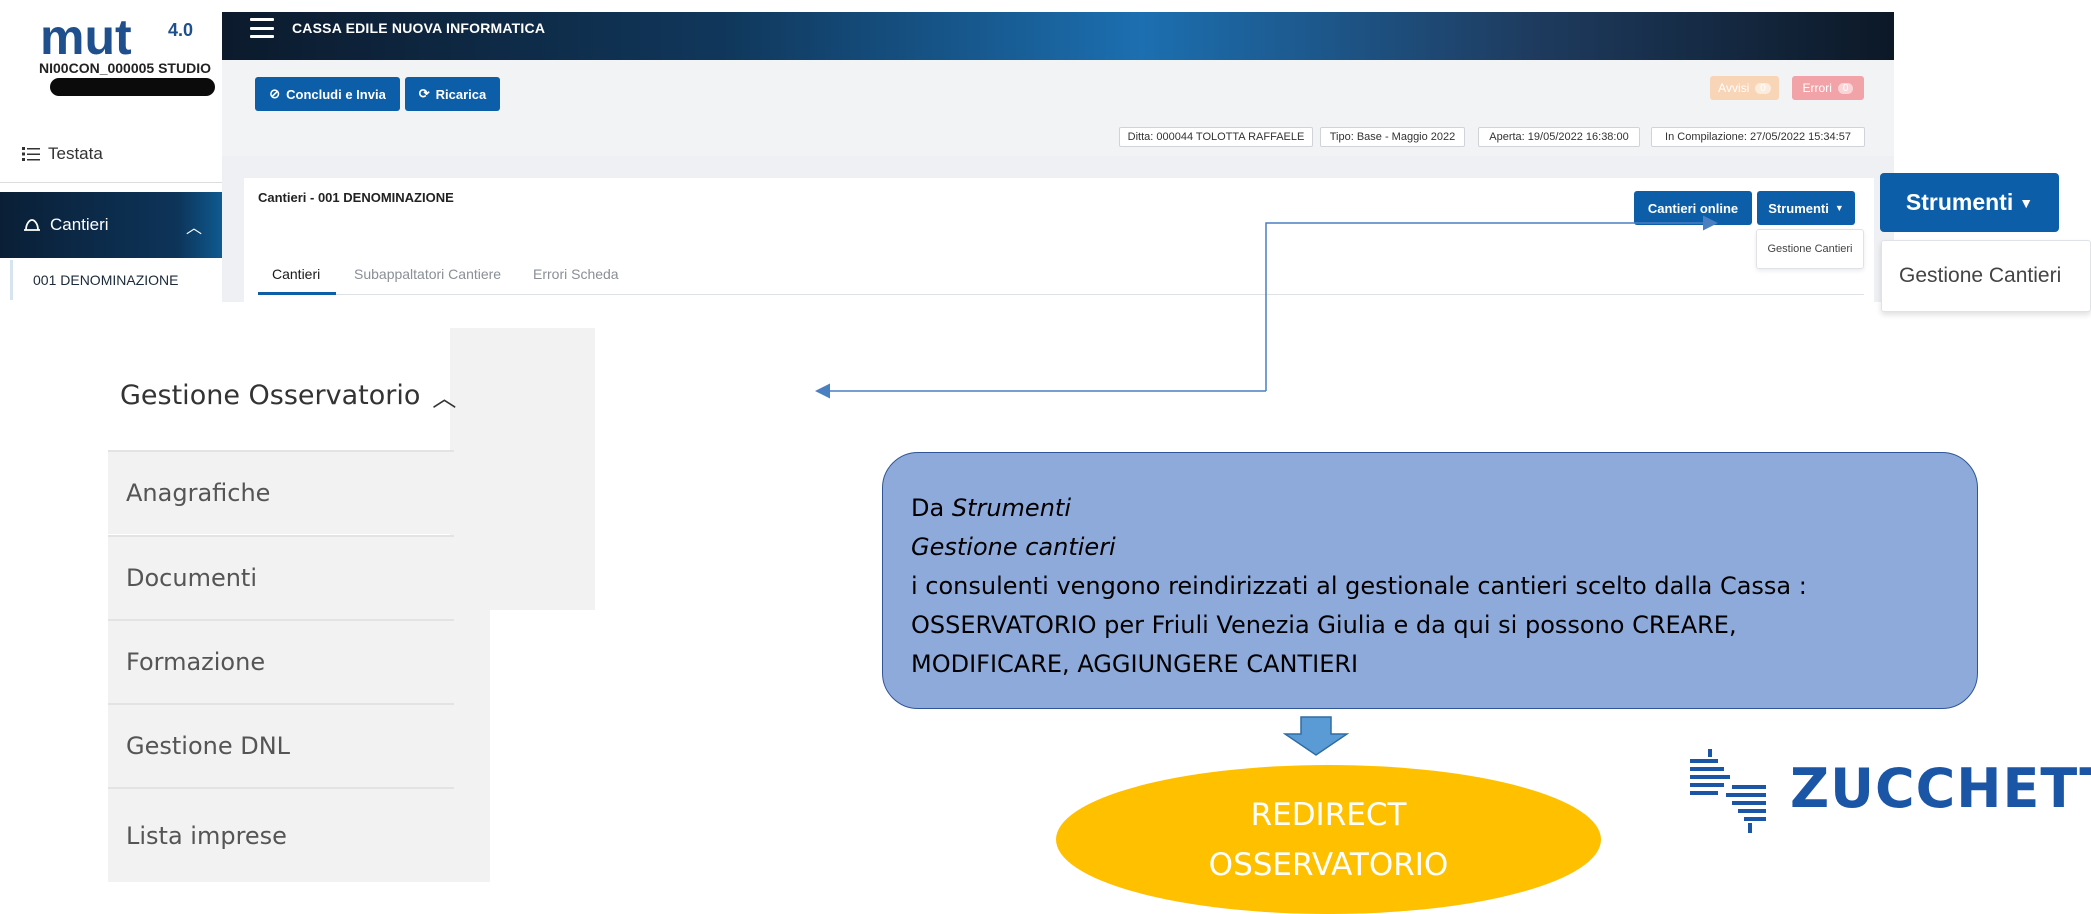  Describe the element at coordinates (427, 274) in the screenshot. I see `tab-subappaltatori: Subappaltatori Cantiere` at that location.